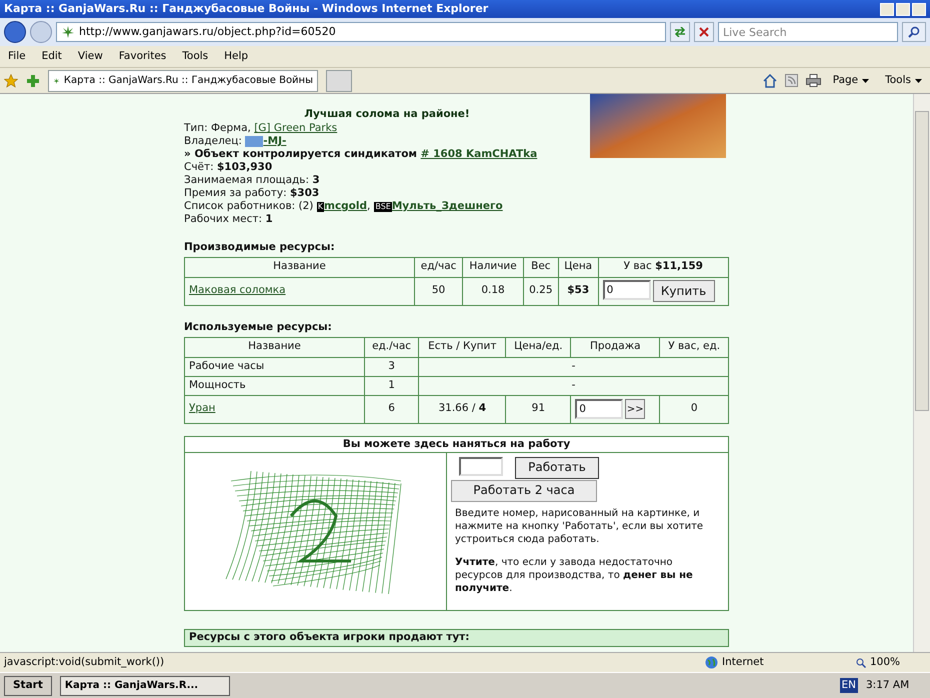 The width and height of the screenshot is (930, 698). What do you see at coordinates (224, 219) in the screenshot?
I see `places-label: Рабочих мест:` at bounding box center [224, 219].